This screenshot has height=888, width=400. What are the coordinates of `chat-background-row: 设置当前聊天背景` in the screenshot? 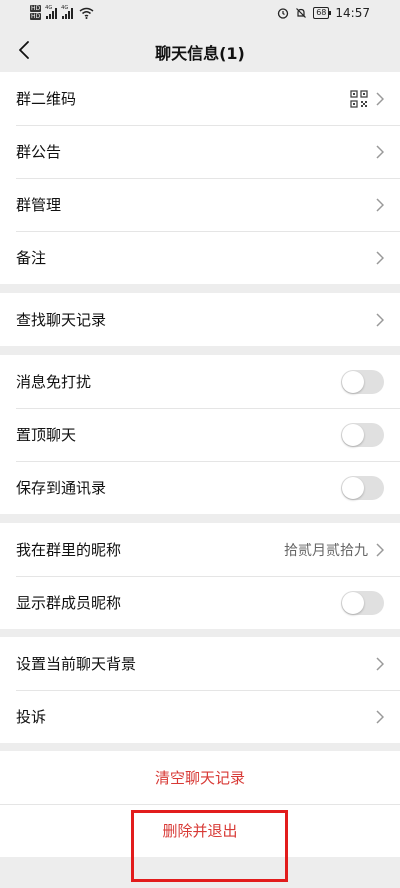 It's located at (200, 663).